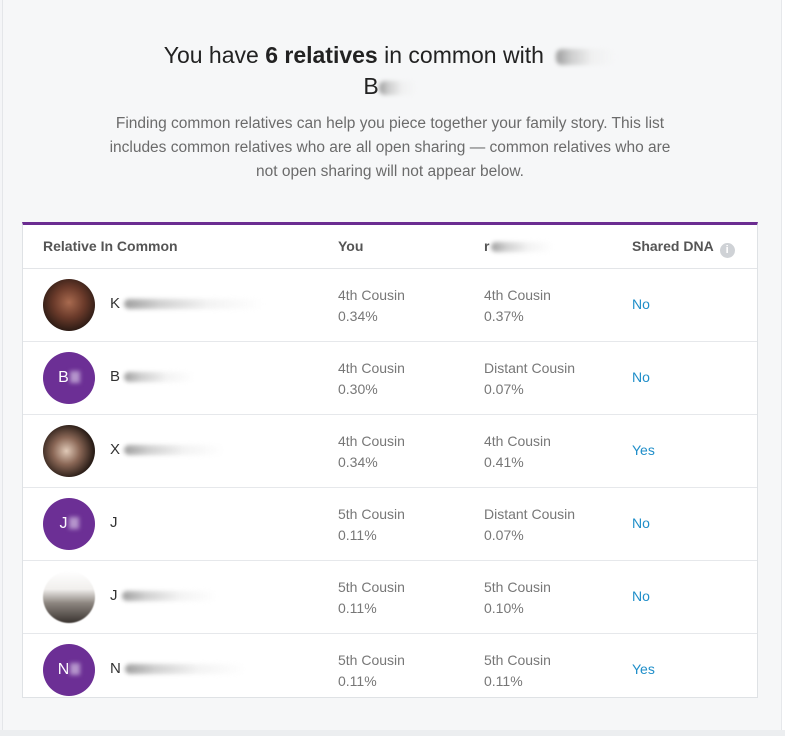 The image size is (785, 736). I want to click on table-row: K 4th Cousin 0.34% 4th Cousin 0.37% No, so click(390, 305).